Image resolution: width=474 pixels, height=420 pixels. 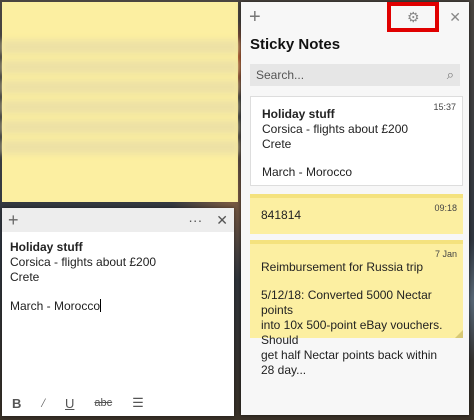 What do you see at coordinates (341, 75) in the screenshot?
I see `search-input` at bounding box center [341, 75].